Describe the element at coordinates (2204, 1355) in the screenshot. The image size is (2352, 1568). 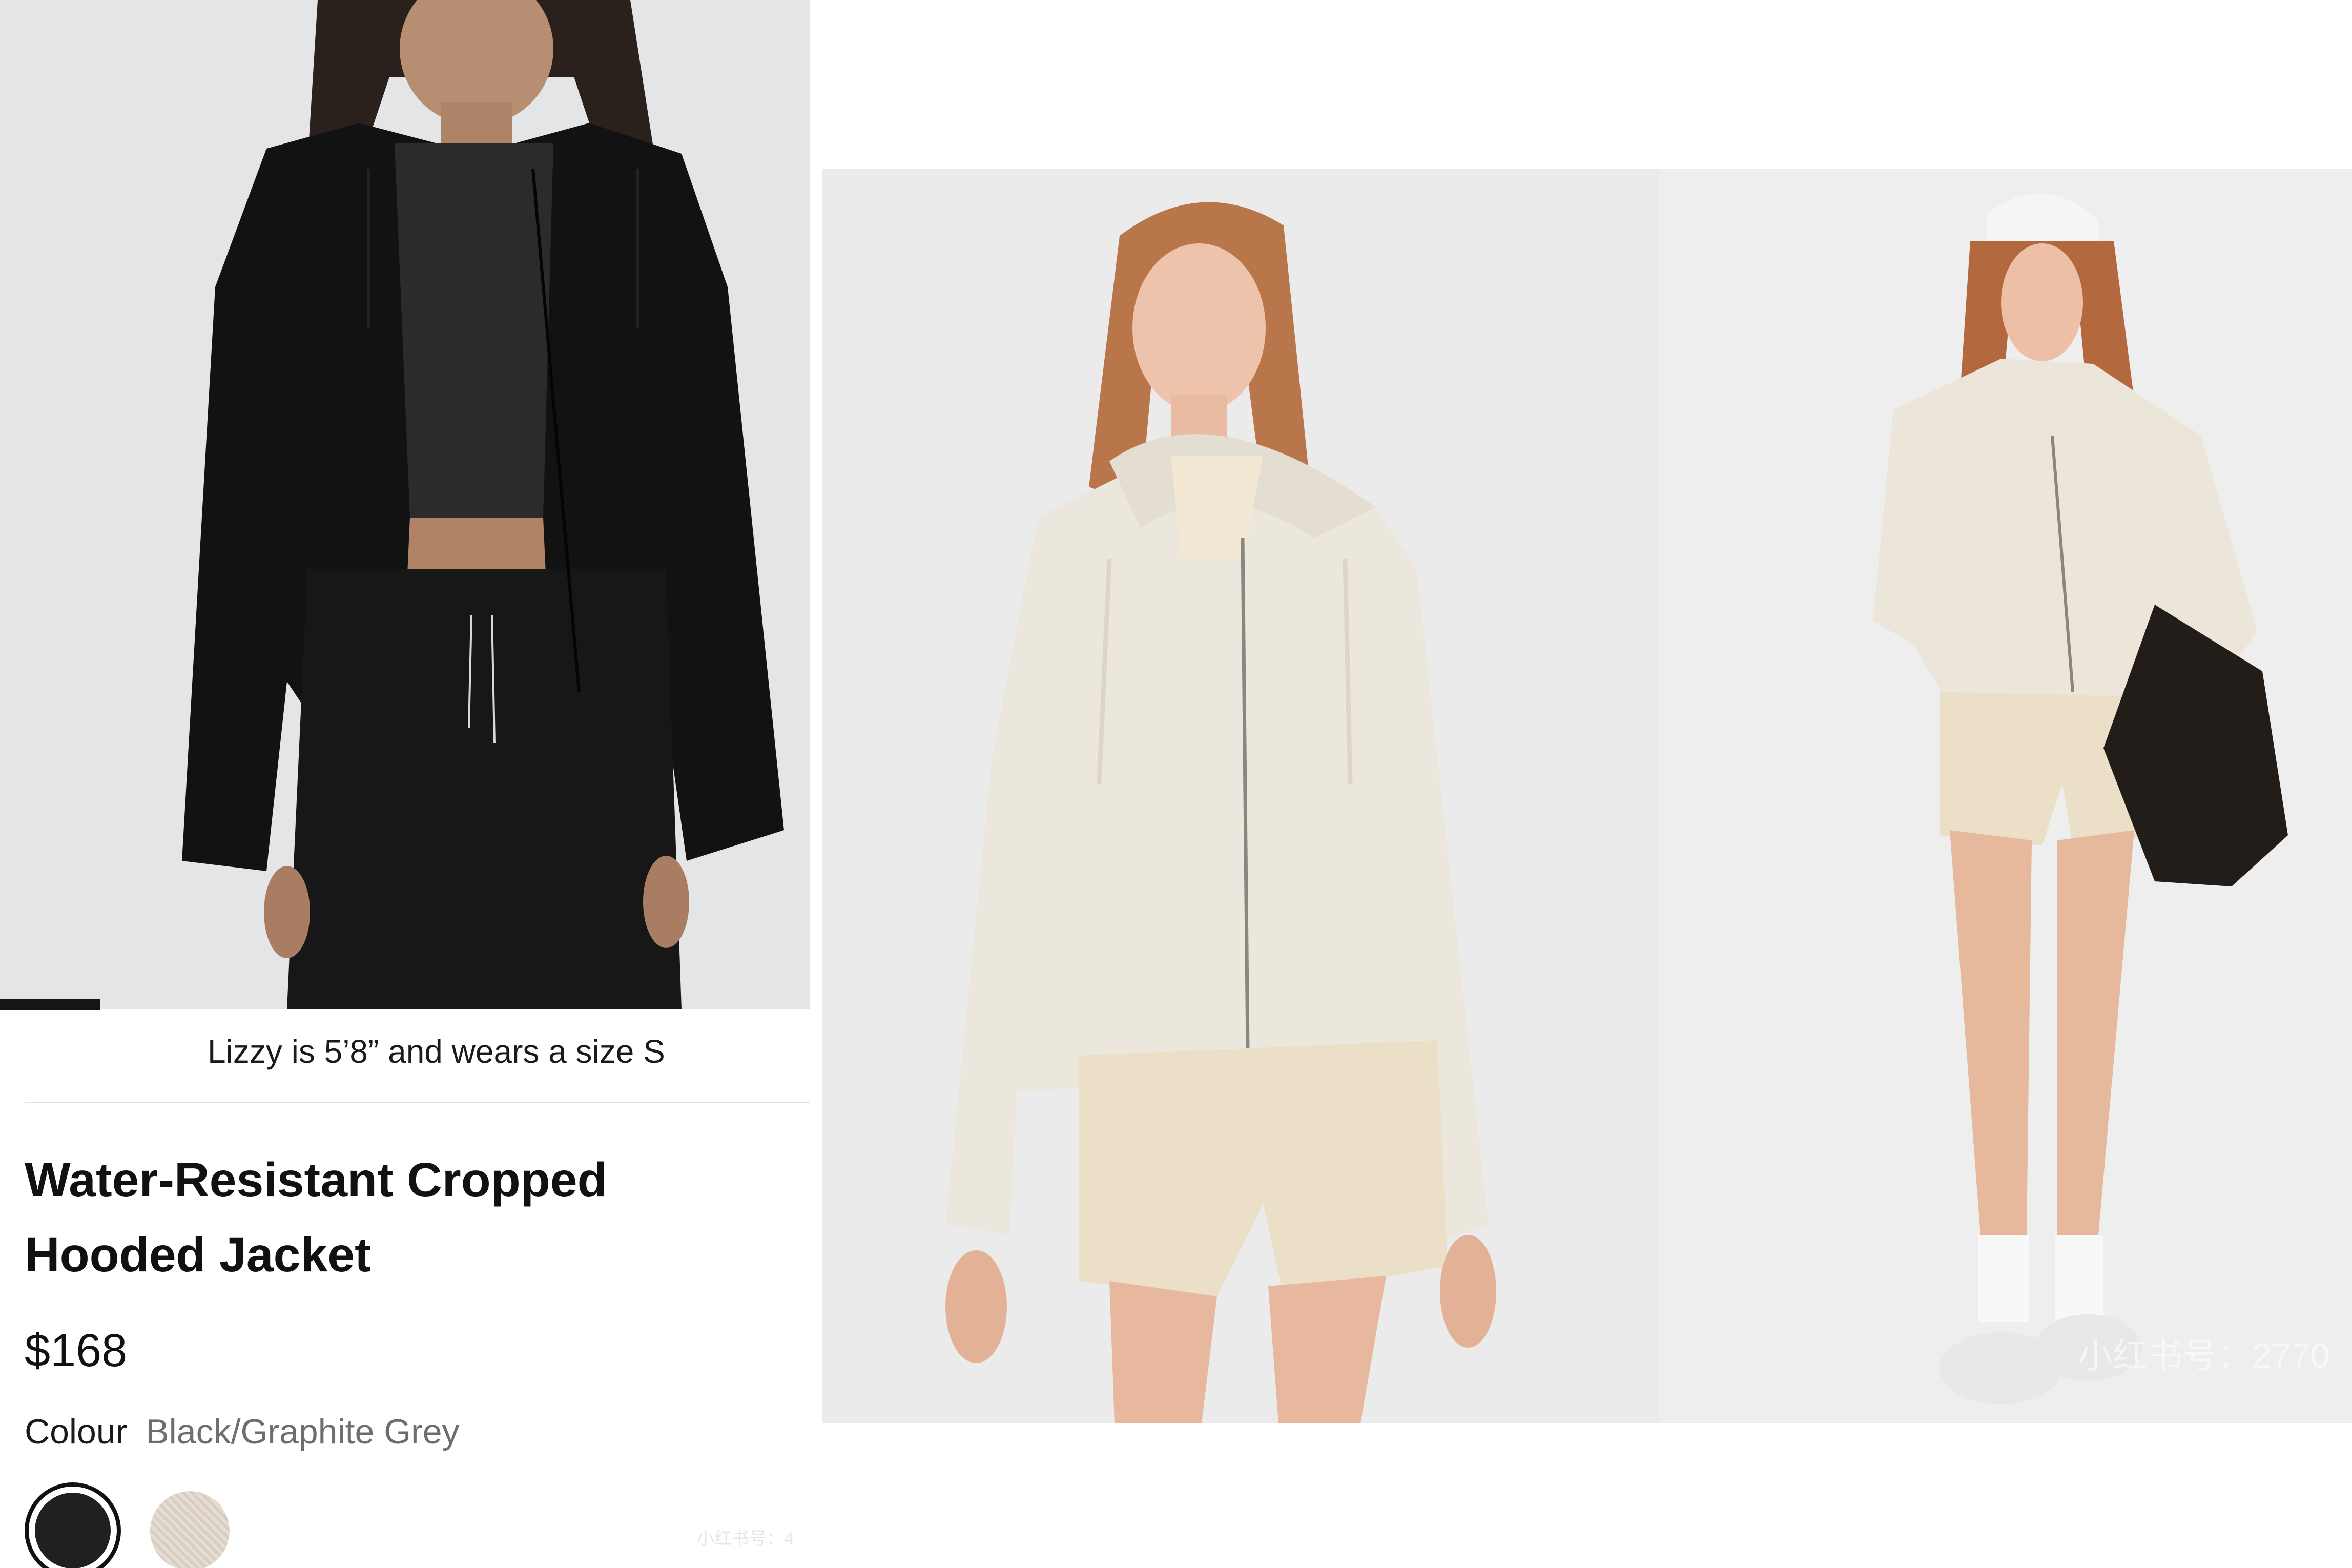
I see `watermark: 小红书号：2770` at that location.